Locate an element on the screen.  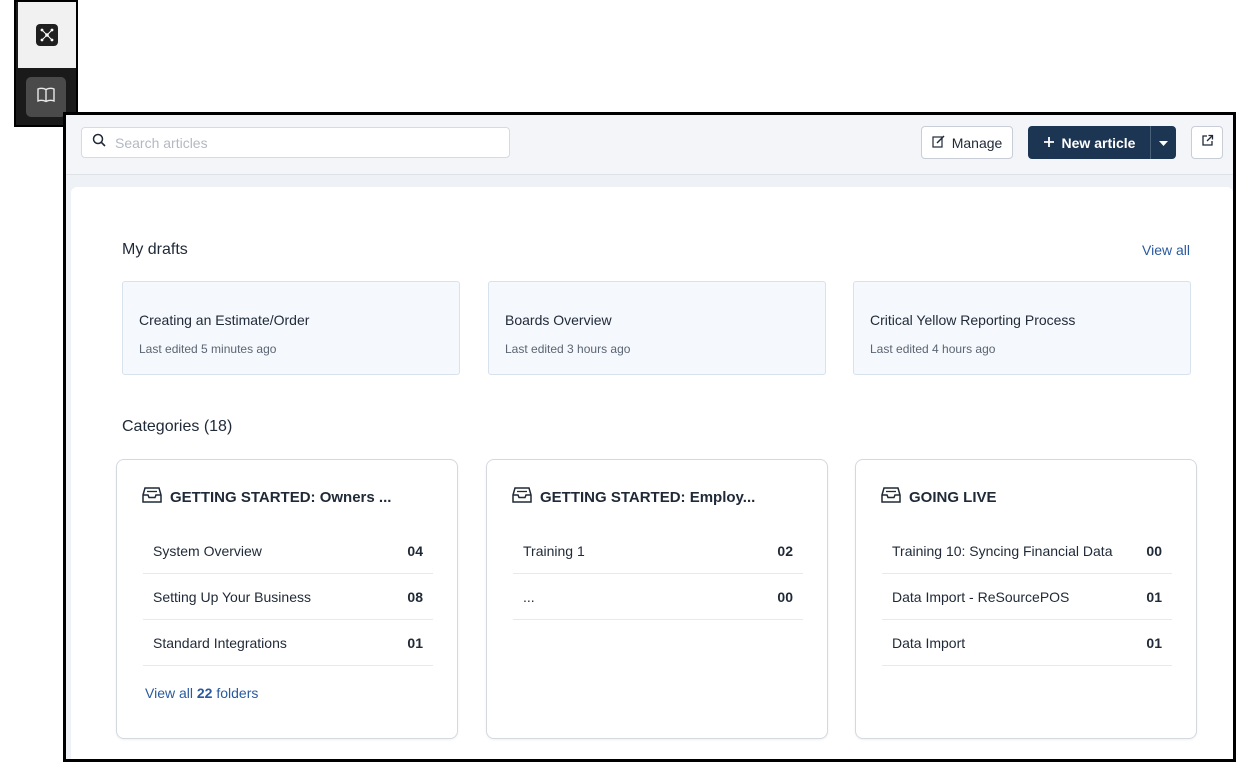
manage-label: Manage is located at coordinates (977, 142).